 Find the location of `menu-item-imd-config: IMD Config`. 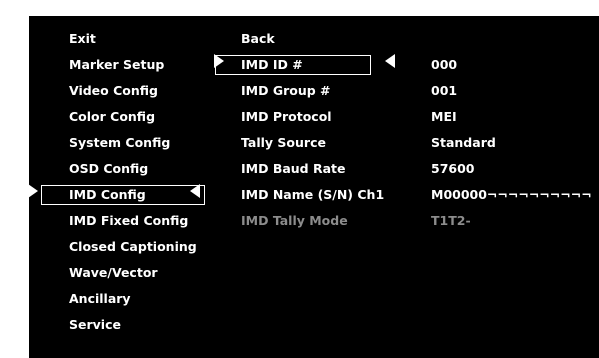

menu-item-imd-config: IMD Config is located at coordinates (117, 195).